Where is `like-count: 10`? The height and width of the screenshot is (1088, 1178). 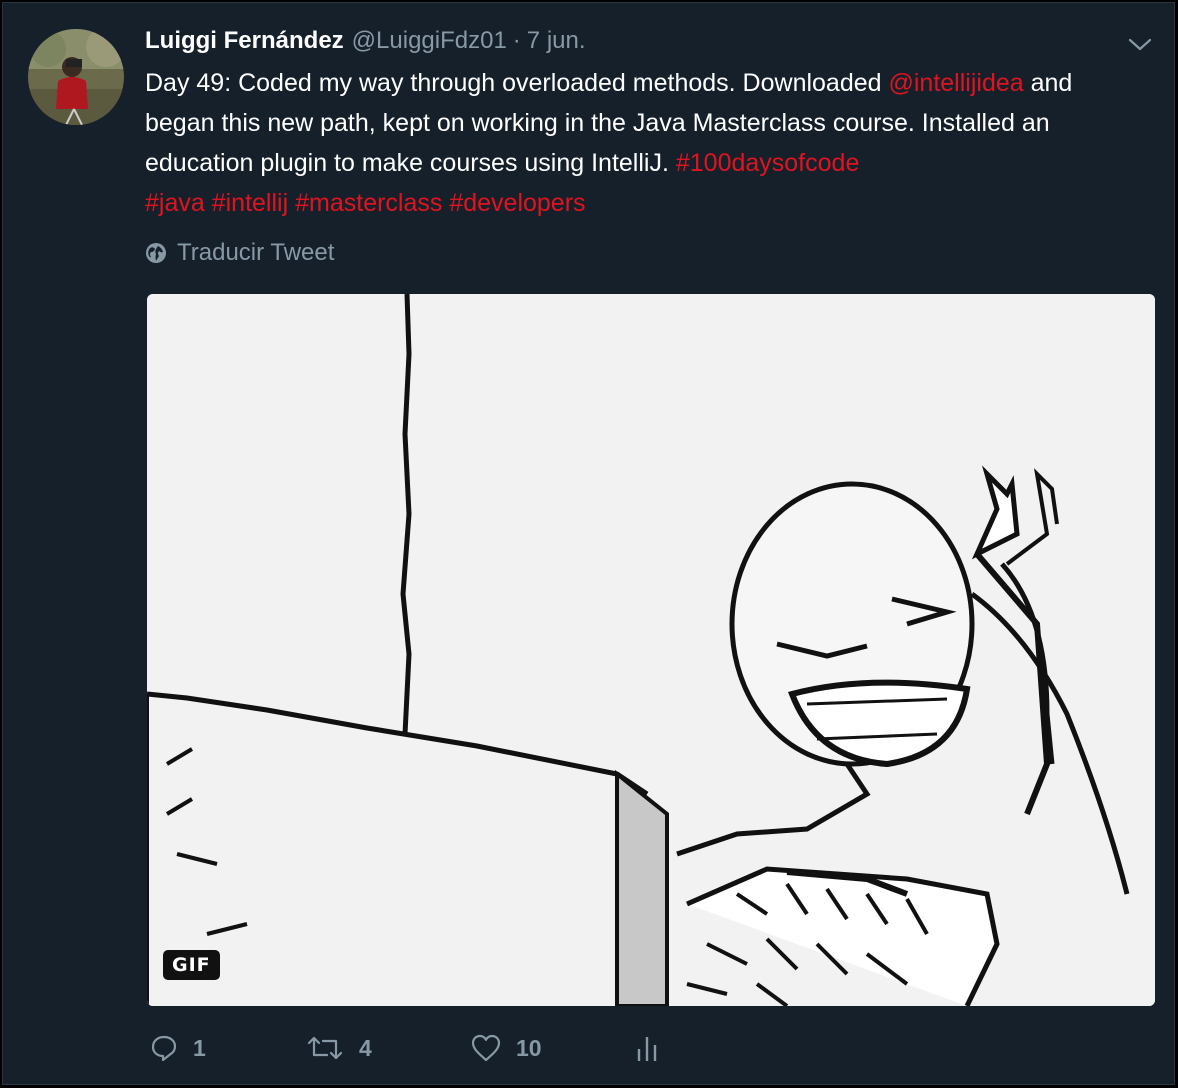
like-count: 10 is located at coordinates (529, 1047).